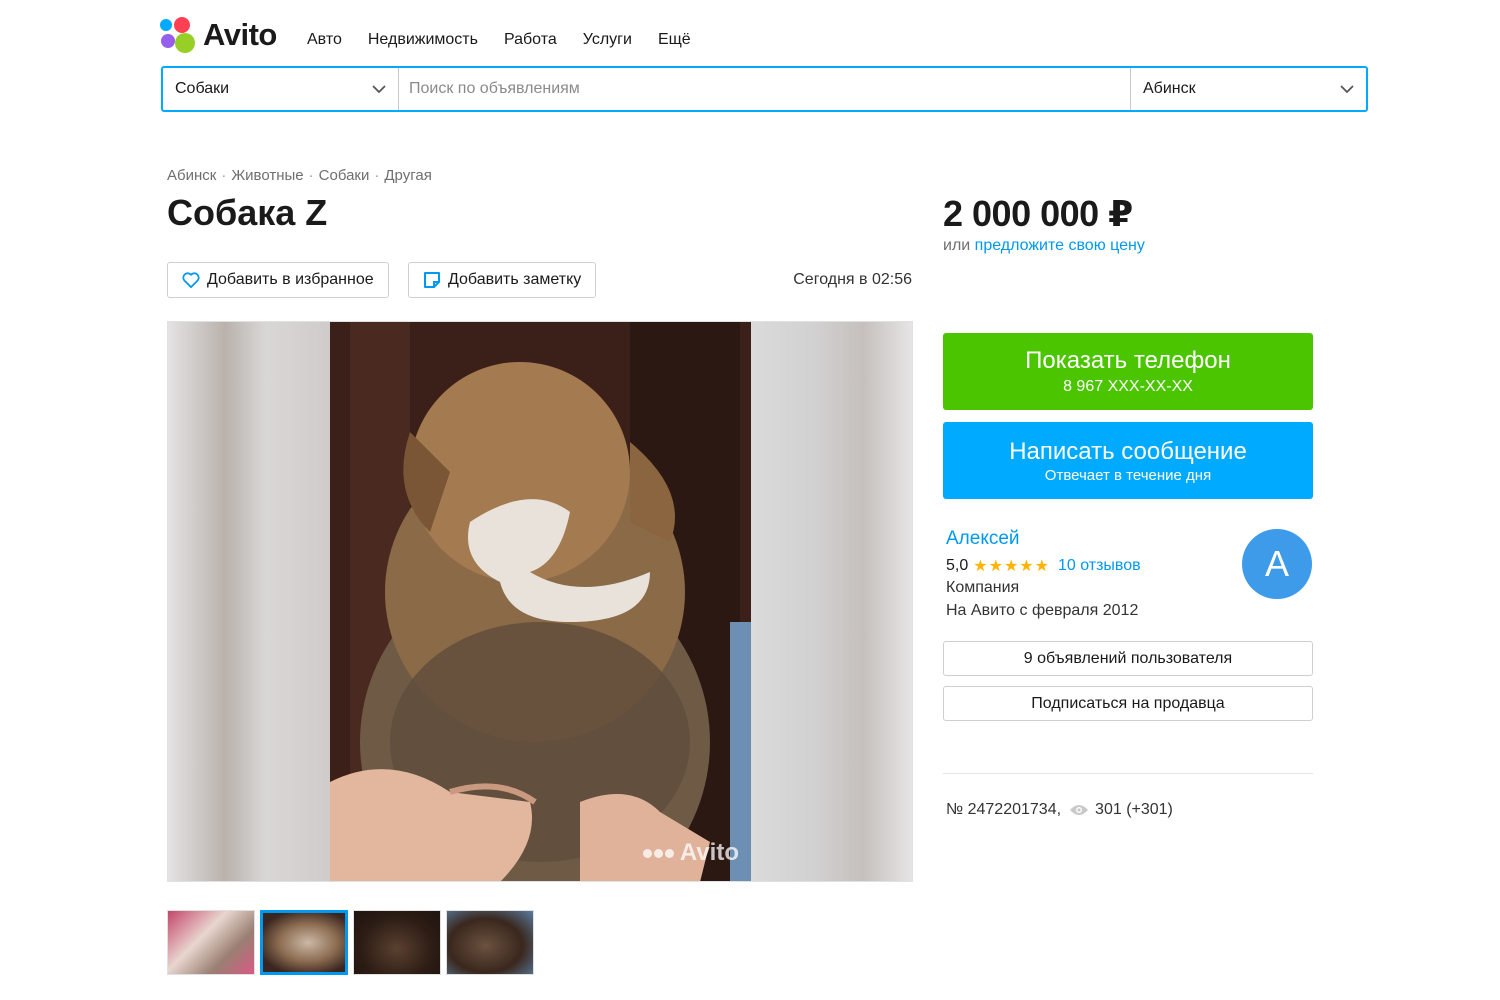  I want to click on thumbnail-strip, so click(350, 942).